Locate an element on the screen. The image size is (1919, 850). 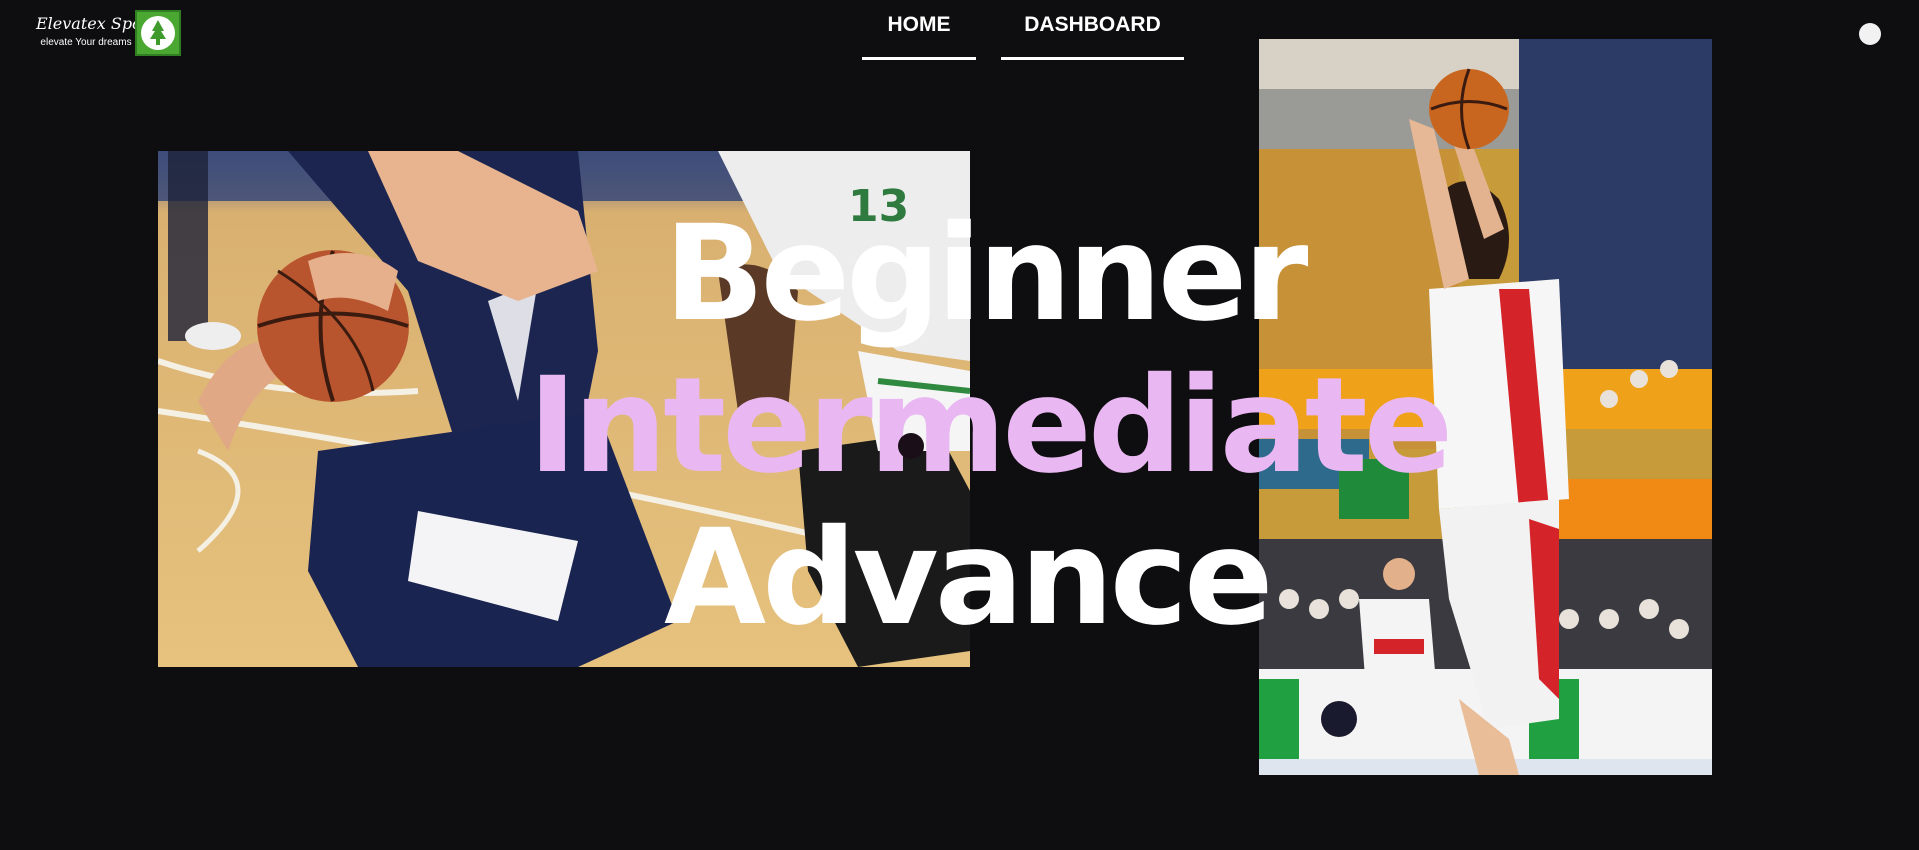
nav-dashboard-label: DASHBOARD is located at coordinates (1092, 24).